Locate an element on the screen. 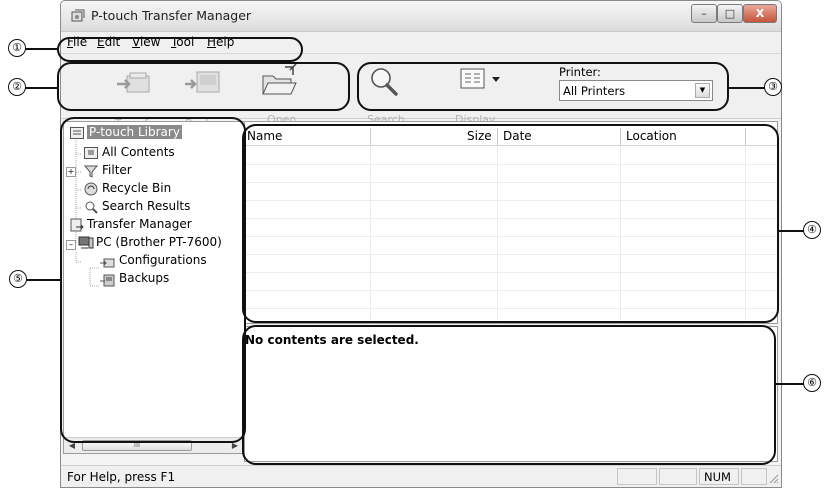 The width and height of the screenshot is (836, 490). title-bar: P-touch Transfer Manager – □ X is located at coordinates (421, 16).